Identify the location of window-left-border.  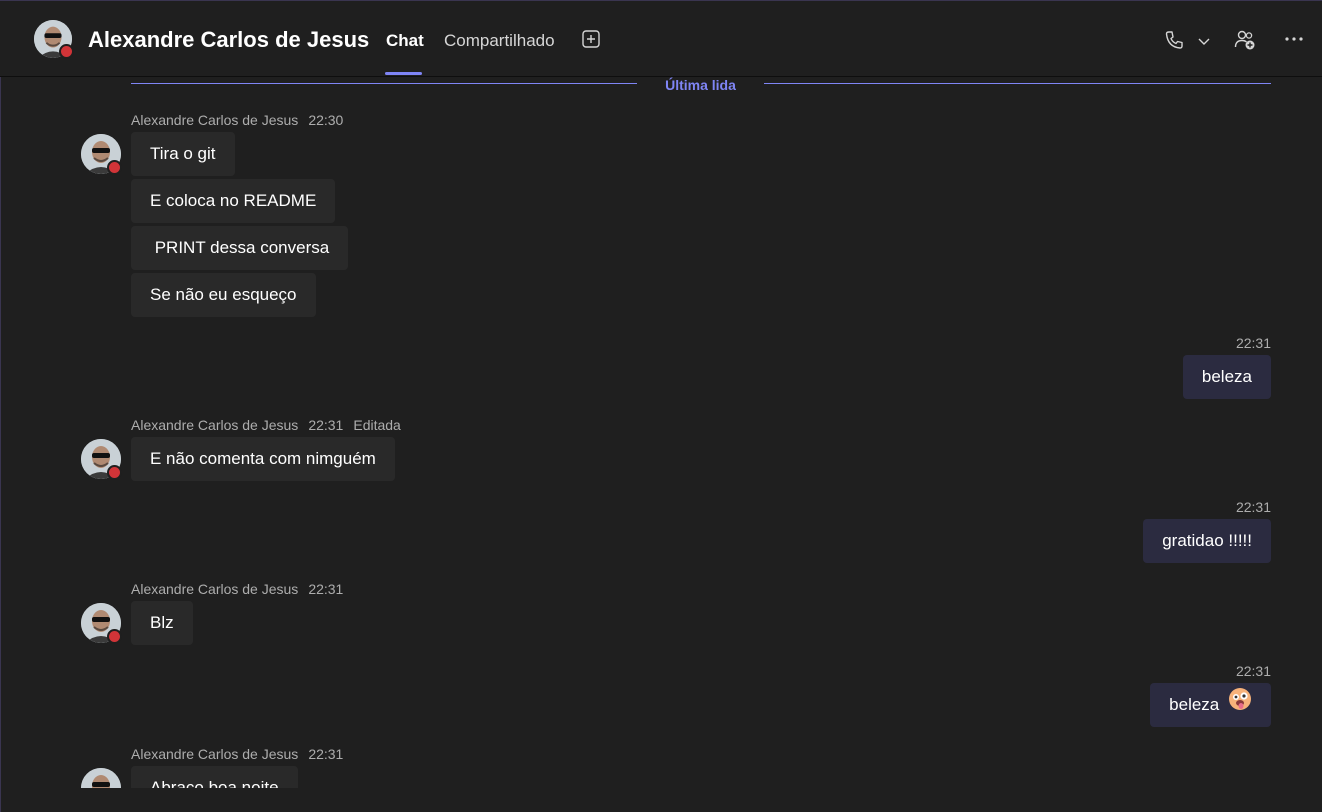
(0, 406).